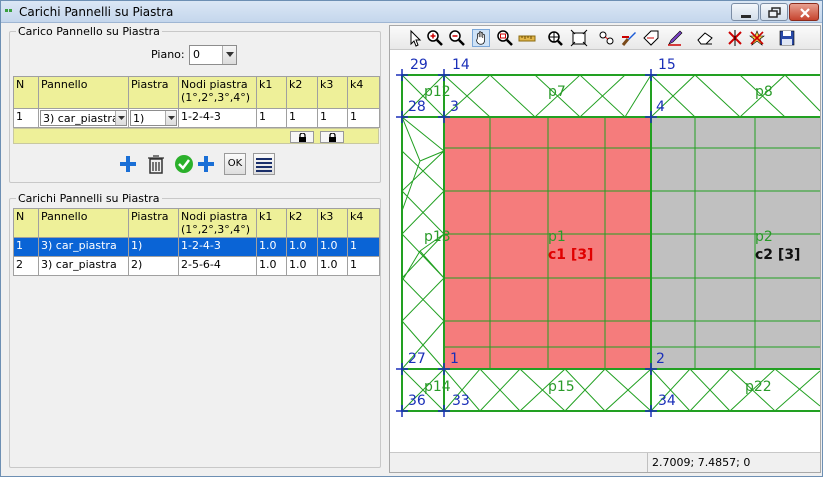 Image resolution: width=823 pixels, height=477 pixels. Describe the element at coordinates (302, 137) in the screenshot. I see `lock-k2-toggle` at that location.